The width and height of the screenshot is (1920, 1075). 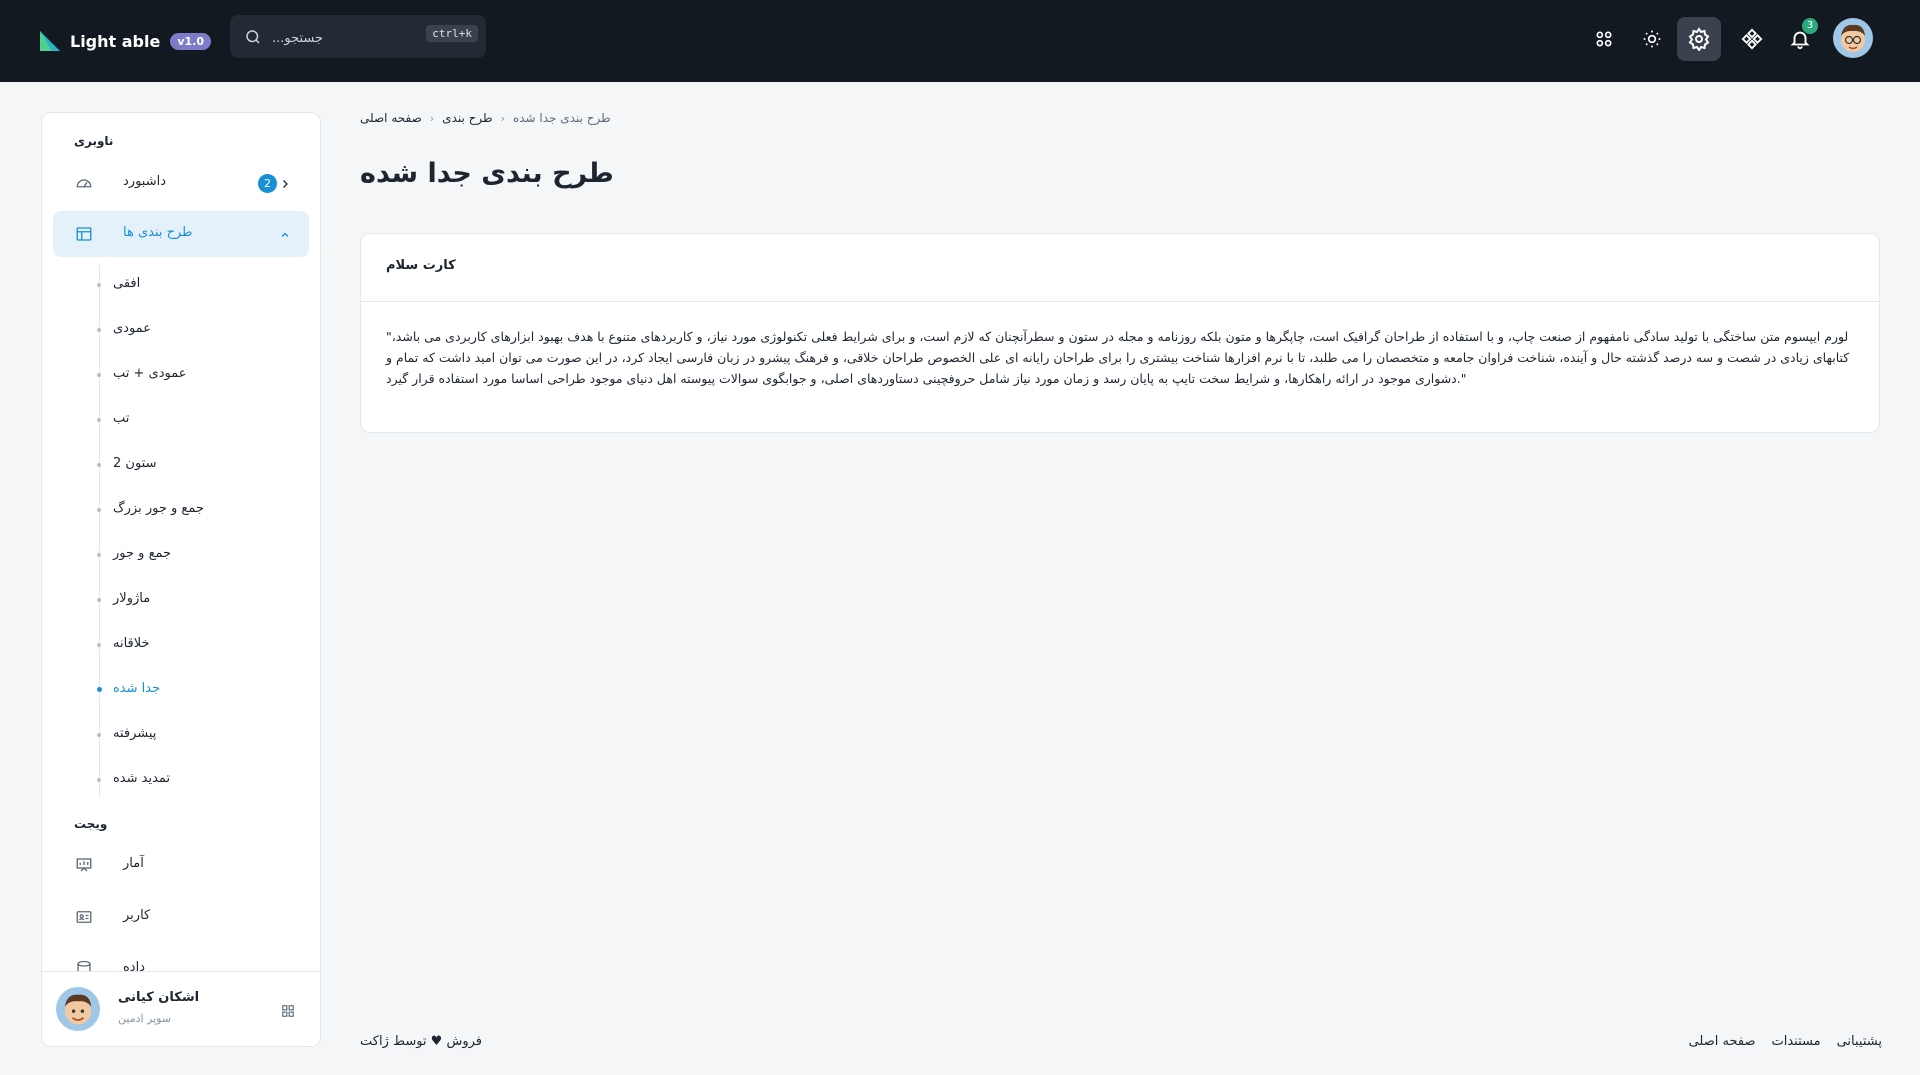 I want to click on breadcrumb-layout: طرح بندی, so click(x=467, y=118).